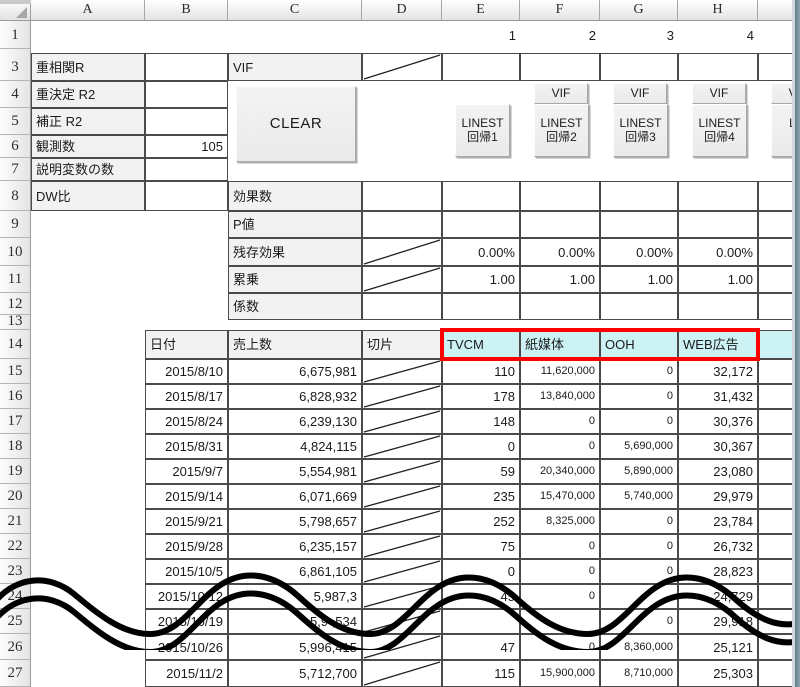 The image size is (800, 687). What do you see at coordinates (295, 673) in the screenshot?
I see `cell-sales-row-27: 5,712,700` at bounding box center [295, 673].